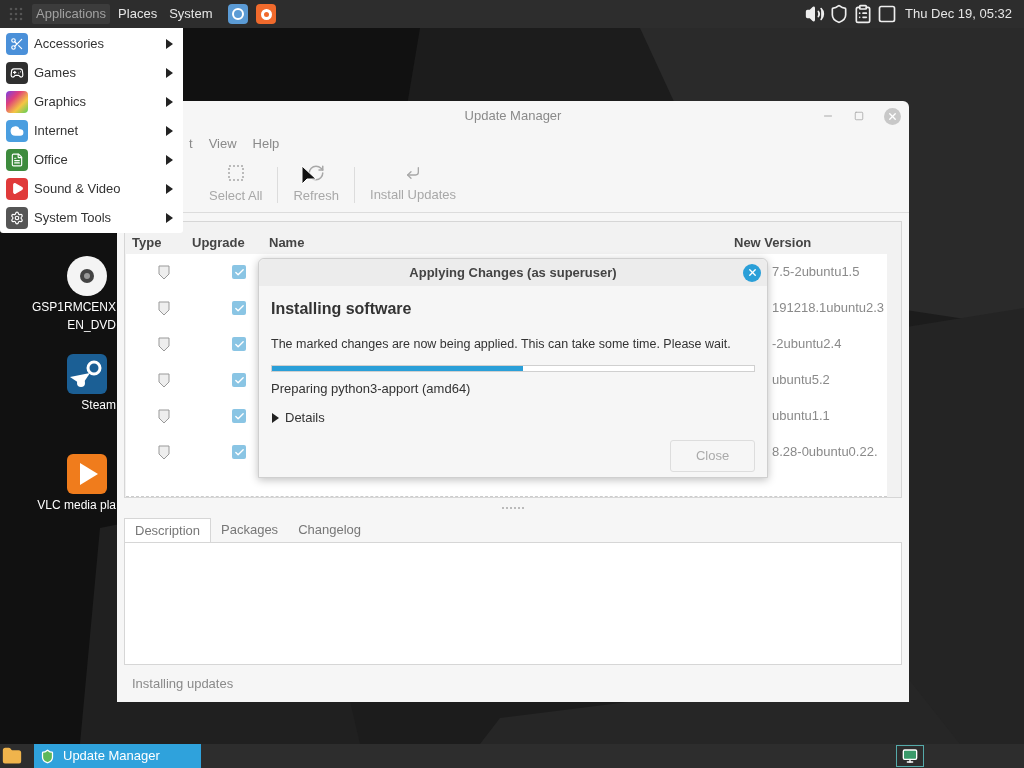 This screenshot has height=768, width=1024. I want to click on detail-tab: Packages, so click(250, 530).